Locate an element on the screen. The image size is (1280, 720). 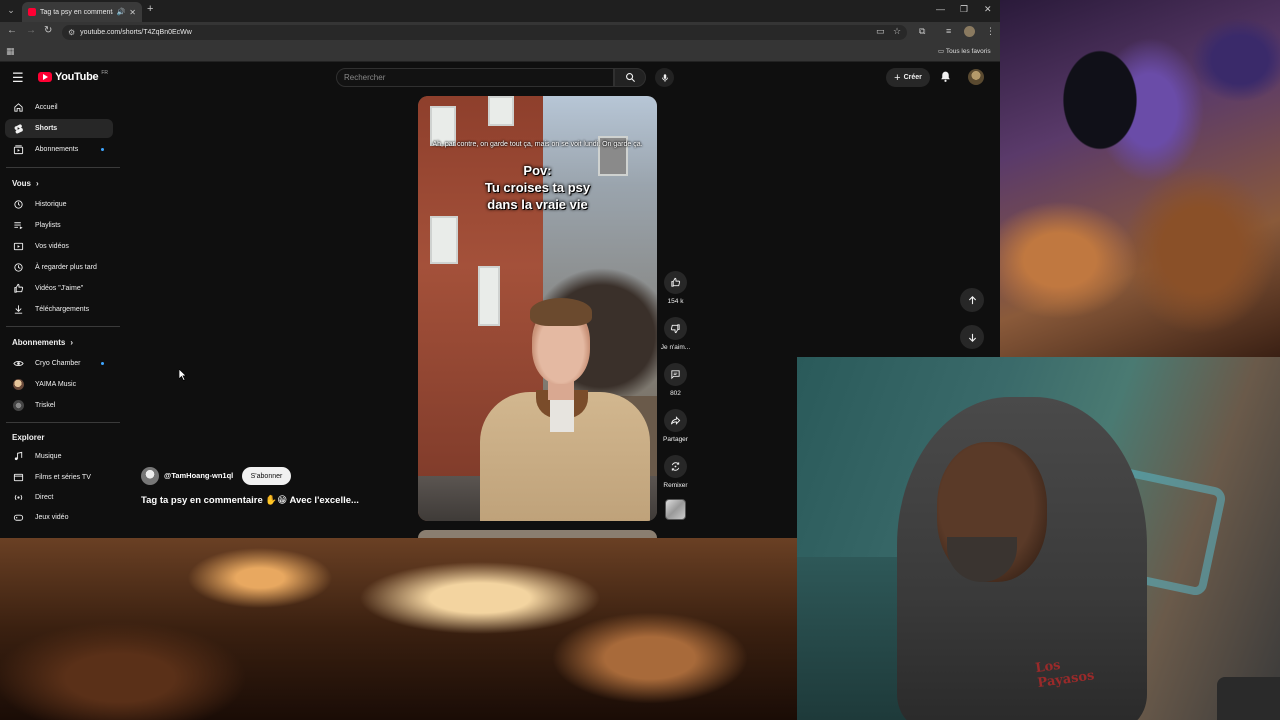
sidebar-item-label: Abonnements is located at coordinates (57, 149).